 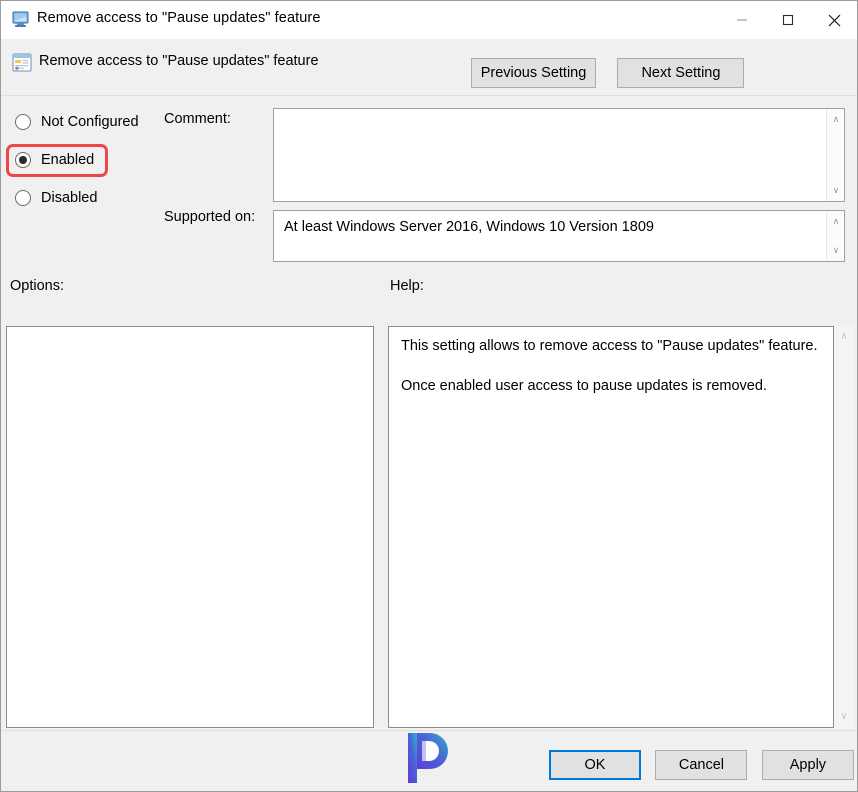 I want to click on dialog-action-buttons: OK Cancel Apply, so click(x=701, y=765).